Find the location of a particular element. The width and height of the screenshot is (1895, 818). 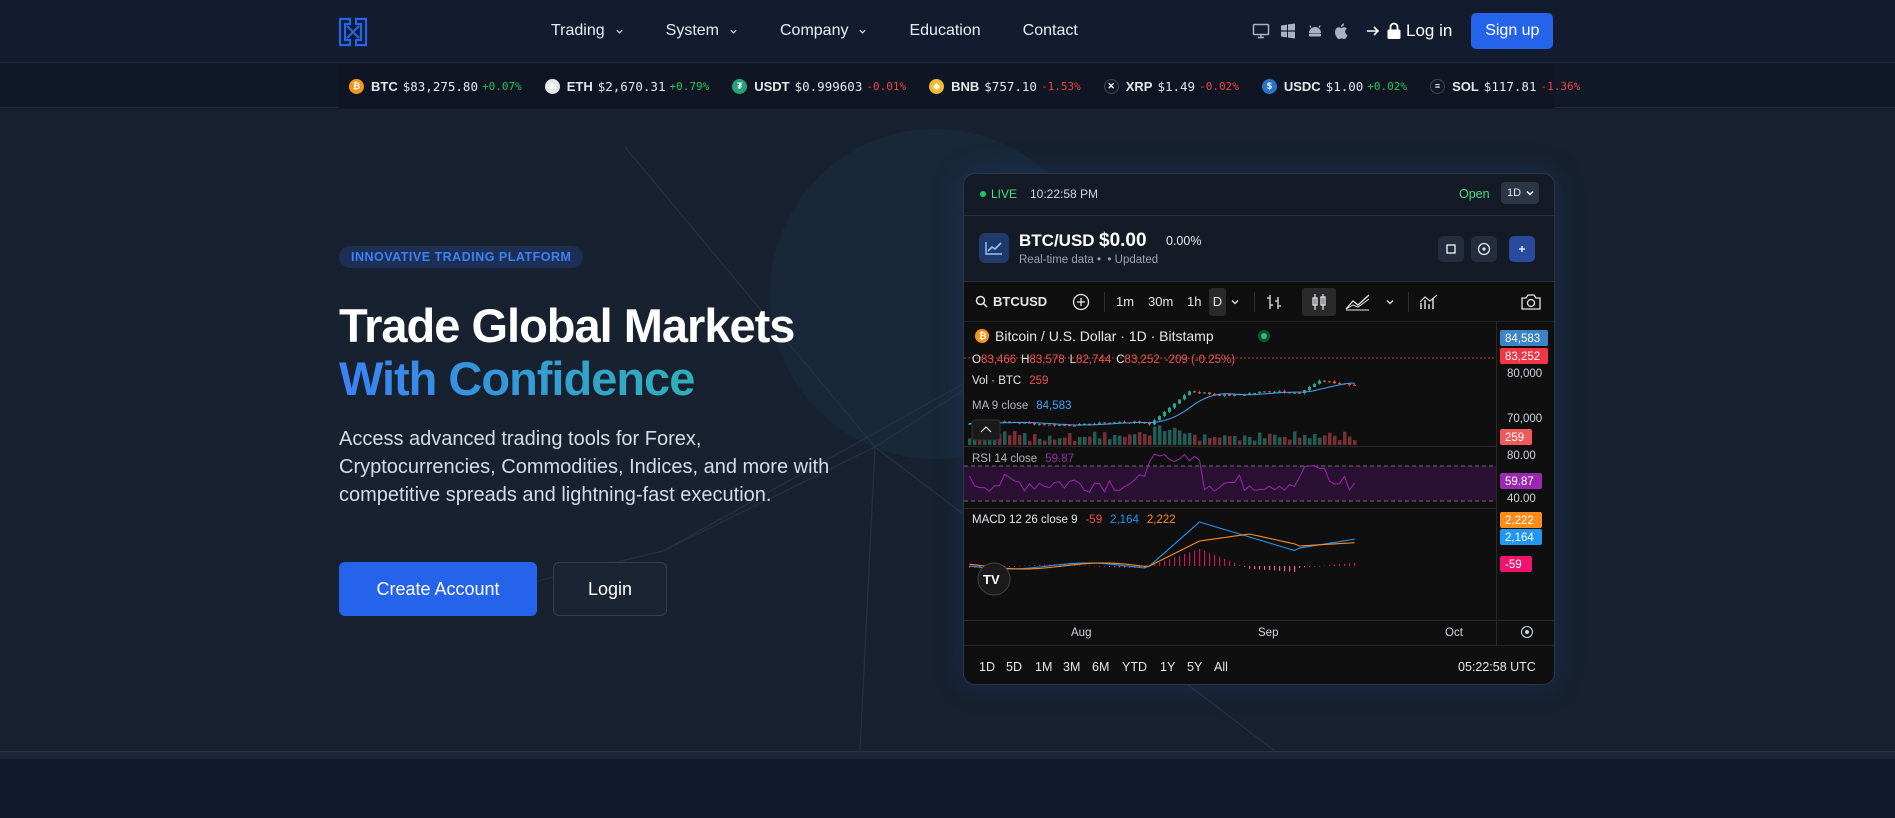

apple-icon is located at coordinates (1342, 31).